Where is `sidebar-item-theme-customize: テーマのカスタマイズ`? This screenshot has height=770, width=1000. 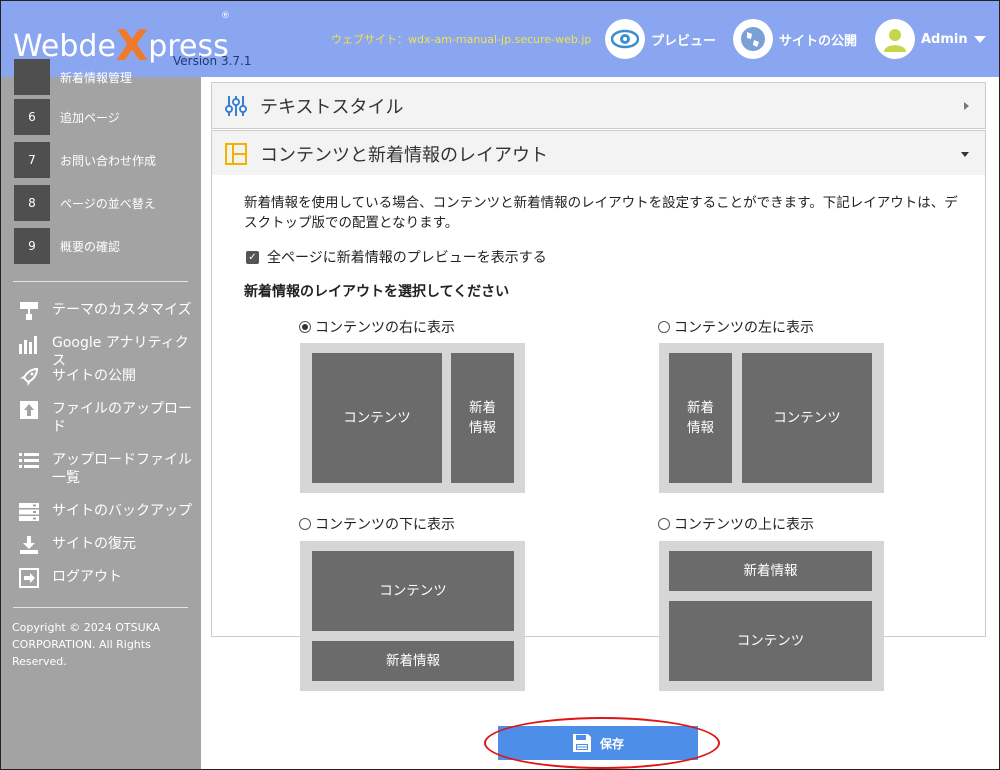
sidebar-item-theme-customize: テーマのカスタマイズ is located at coordinates (108, 311).